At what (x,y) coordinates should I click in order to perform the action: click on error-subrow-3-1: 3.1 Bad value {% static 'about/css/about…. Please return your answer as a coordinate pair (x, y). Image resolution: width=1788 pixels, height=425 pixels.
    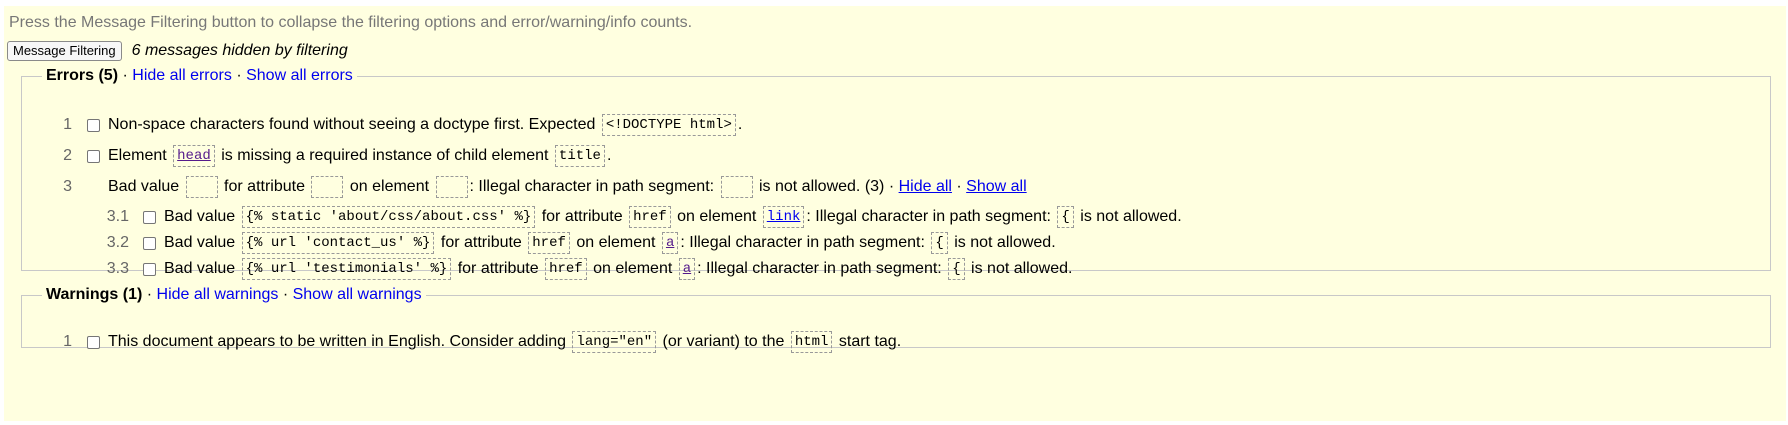
    Looking at the image, I should click on (602, 217).